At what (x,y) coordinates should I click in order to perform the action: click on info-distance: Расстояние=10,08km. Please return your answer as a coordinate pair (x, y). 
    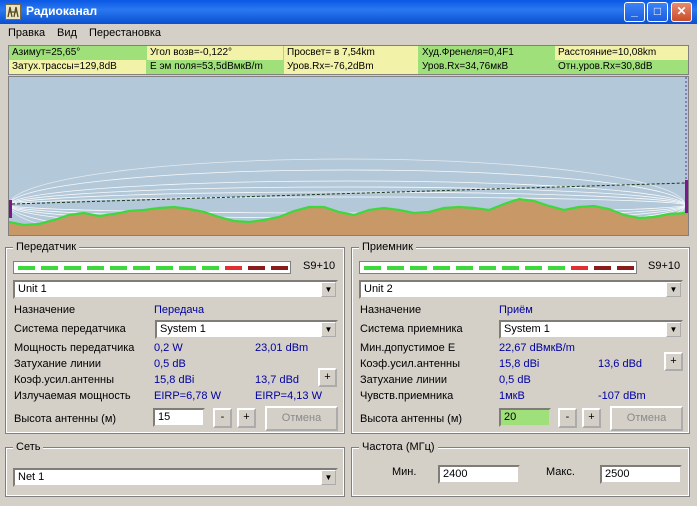
    Looking at the image, I should click on (621, 53).